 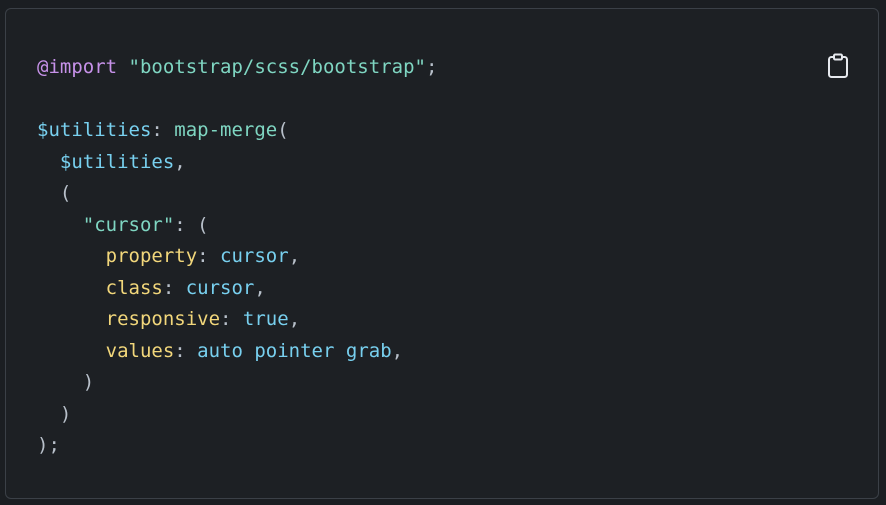 What do you see at coordinates (277, 67) in the screenshot?
I see `code-token: "bootstrap/scss/bootstrap"` at bounding box center [277, 67].